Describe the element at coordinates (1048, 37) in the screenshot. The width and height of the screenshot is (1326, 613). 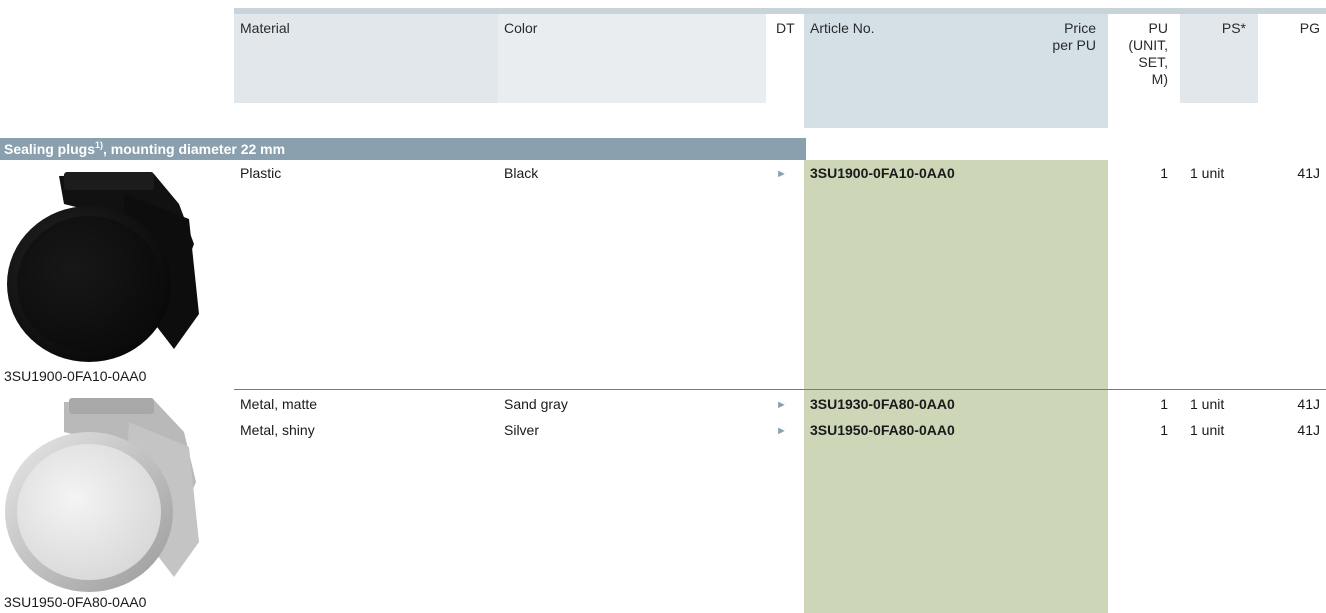
I see `header-price: Price per PU` at that location.